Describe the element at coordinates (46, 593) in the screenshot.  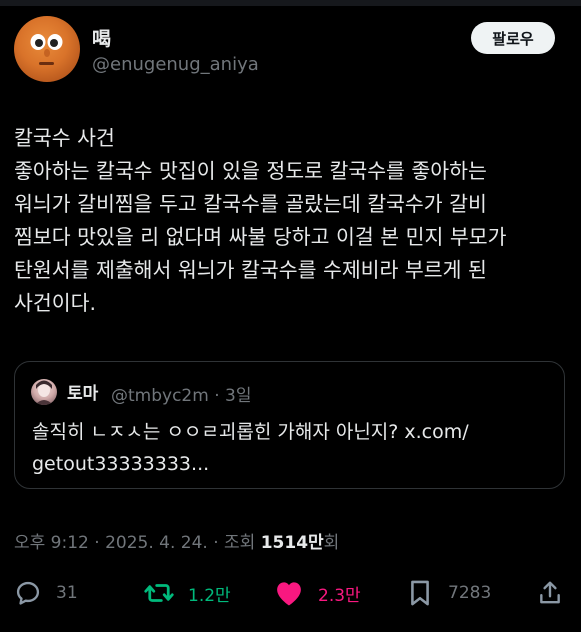
I see `reply-button: 31` at that location.